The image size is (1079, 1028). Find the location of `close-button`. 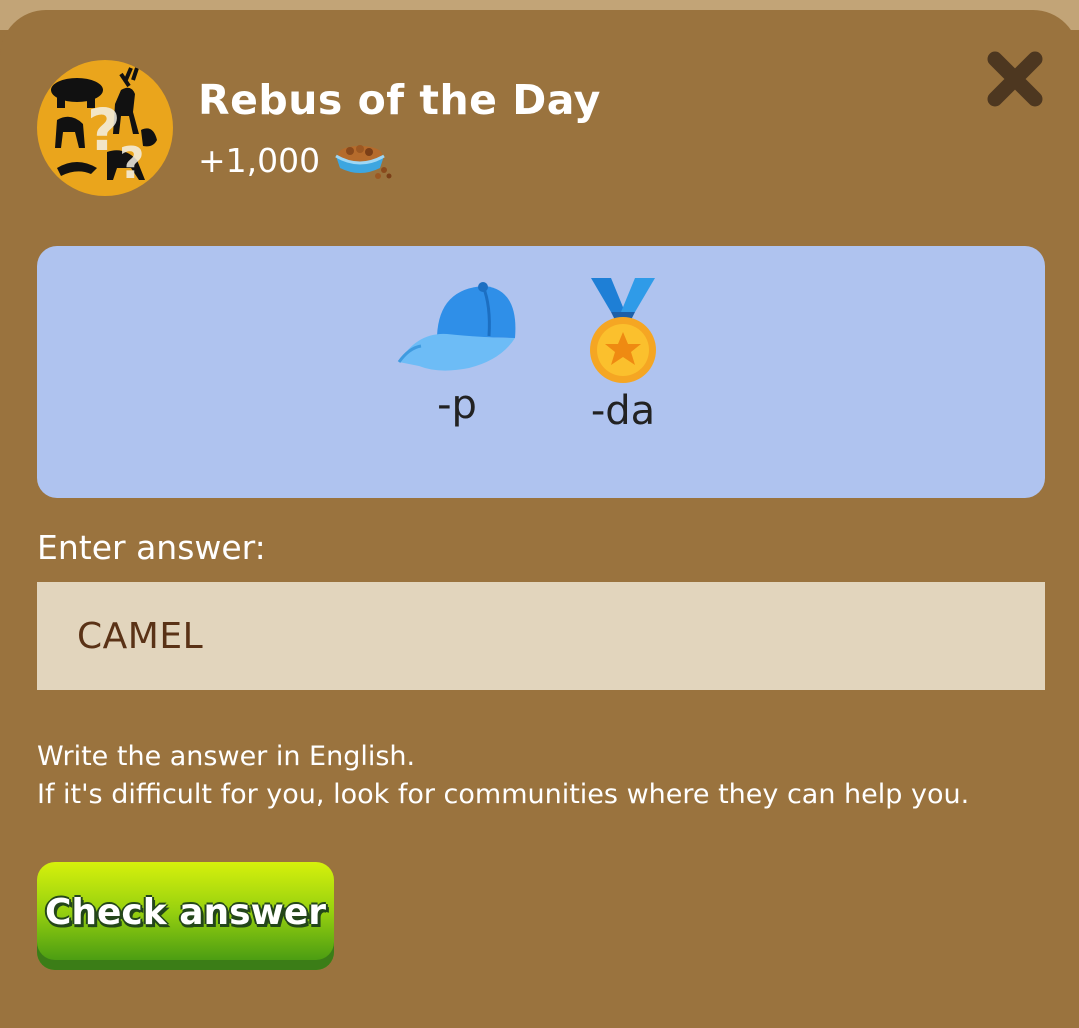

close-button is located at coordinates (1015, 79).